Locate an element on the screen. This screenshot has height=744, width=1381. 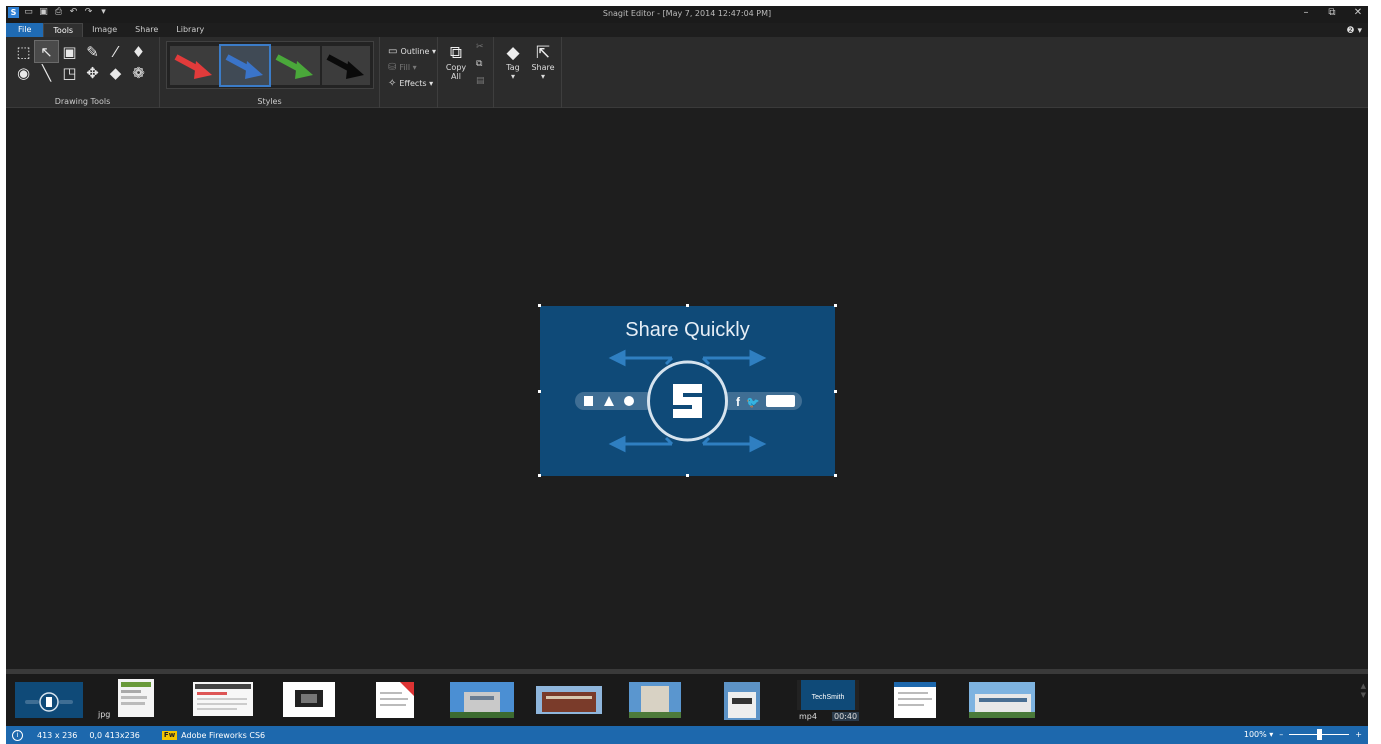
move-icon: ✥ is located at coordinates (92, 72).